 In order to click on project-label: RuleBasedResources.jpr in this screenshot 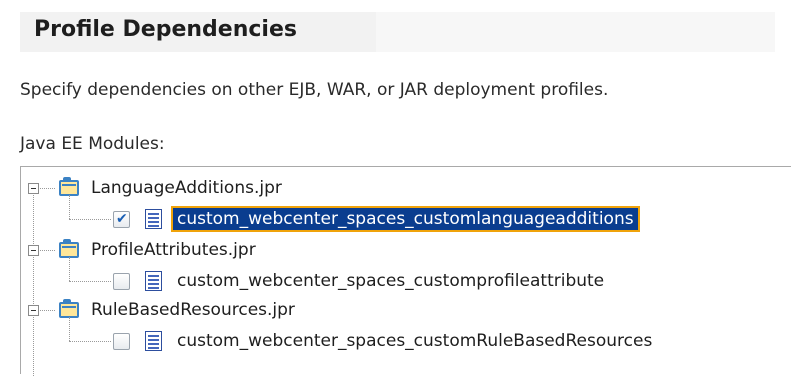, I will do `click(193, 310)`.